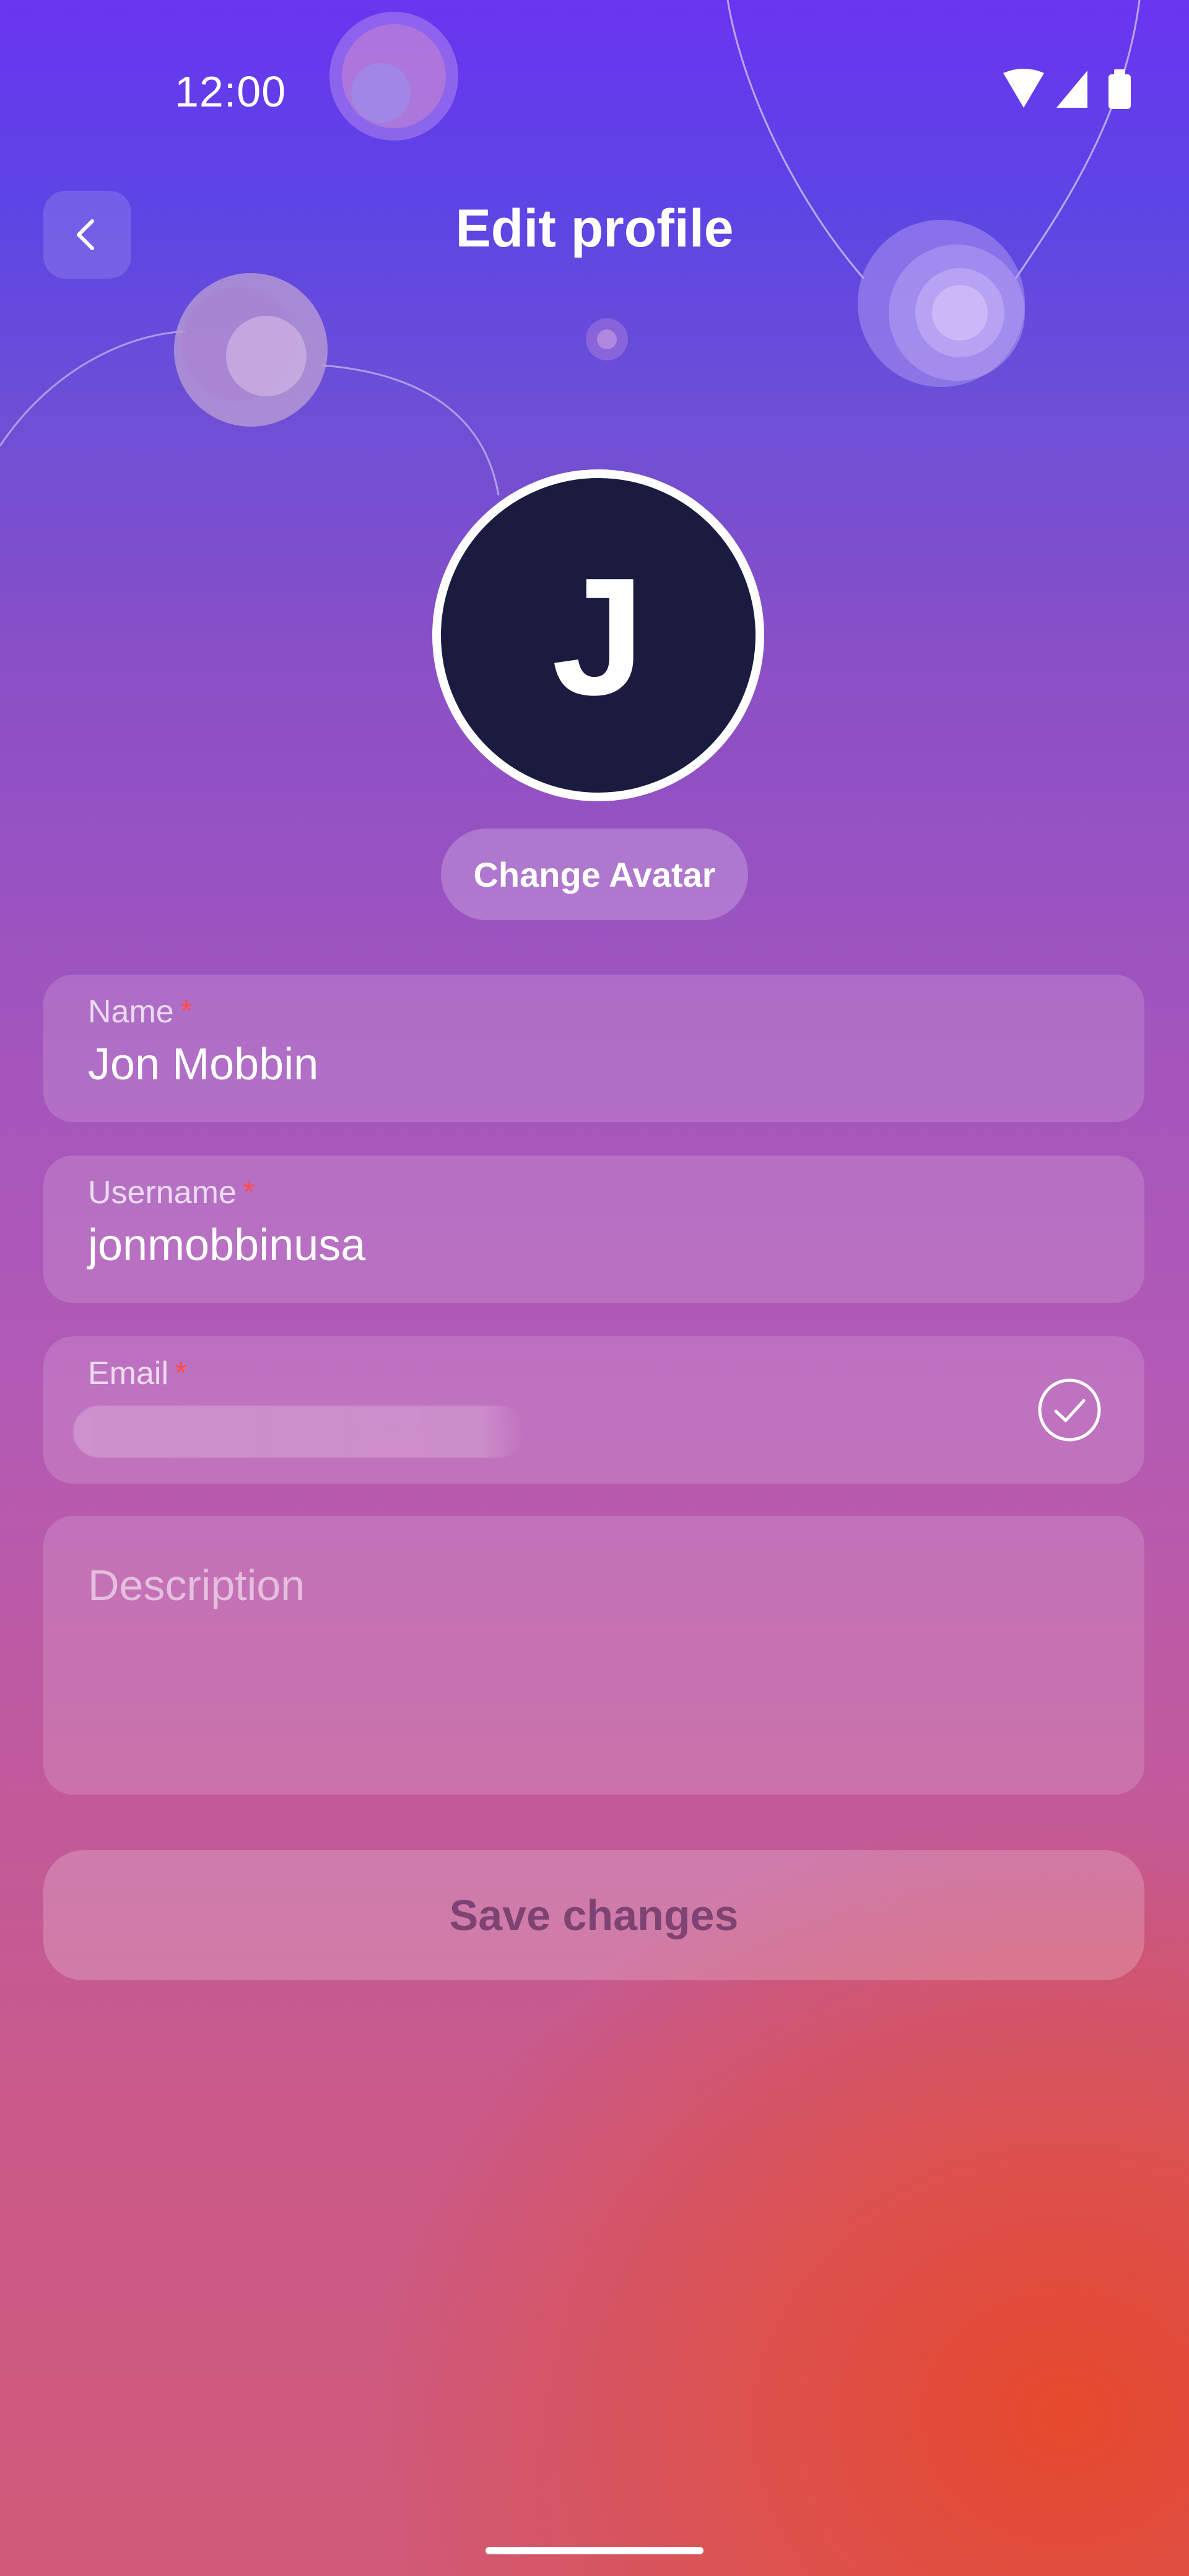  What do you see at coordinates (593, 1410) in the screenshot?
I see `email-field: Email *` at bounding box center [593, 1410].